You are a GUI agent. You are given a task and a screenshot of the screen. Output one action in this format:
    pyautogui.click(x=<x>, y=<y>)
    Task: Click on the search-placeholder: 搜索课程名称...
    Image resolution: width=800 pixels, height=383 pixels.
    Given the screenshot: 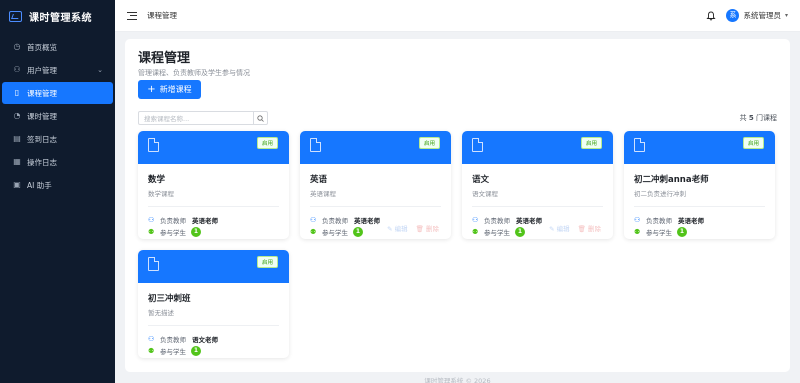 What is the action you would take?
    pyautogui.click(x=167, y=119)
    